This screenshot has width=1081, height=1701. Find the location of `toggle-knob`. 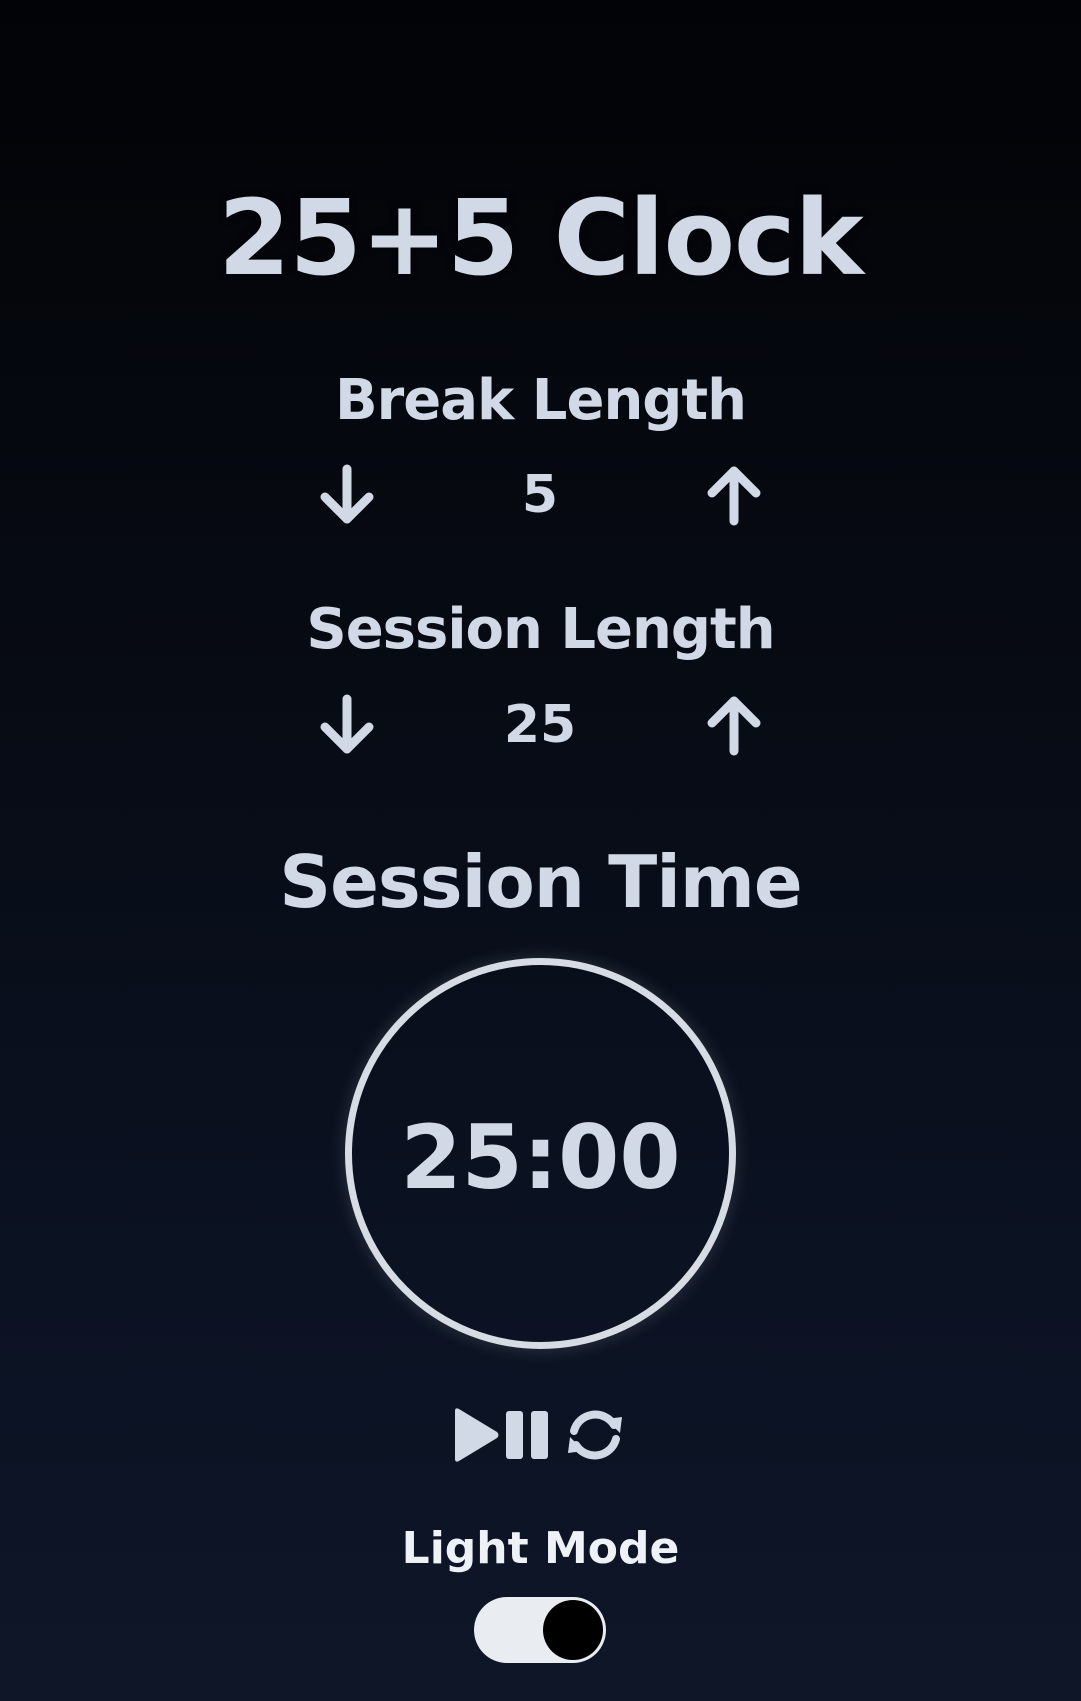

toggle-knob is located at coordinates (573, 1630).